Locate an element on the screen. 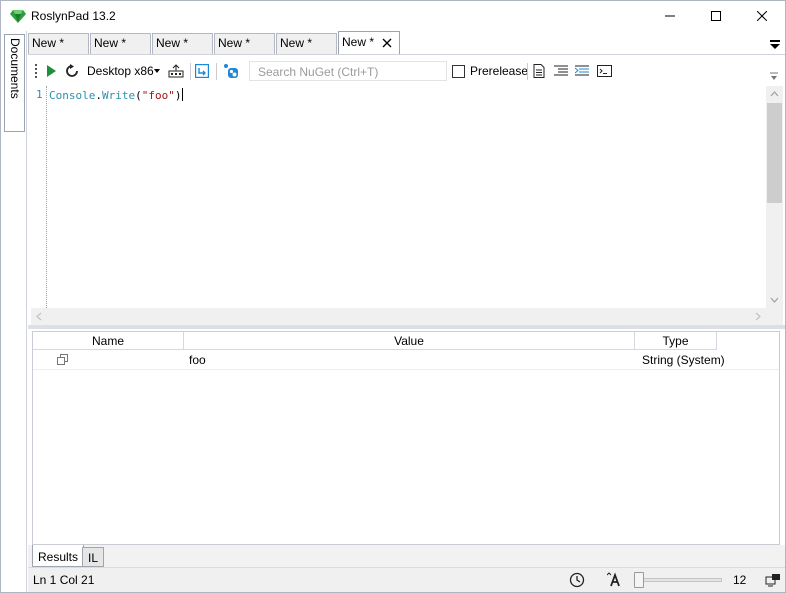 This screenshot has height=593, width=786. roslynpad-gem-icon is located at coordinates (18, 16).